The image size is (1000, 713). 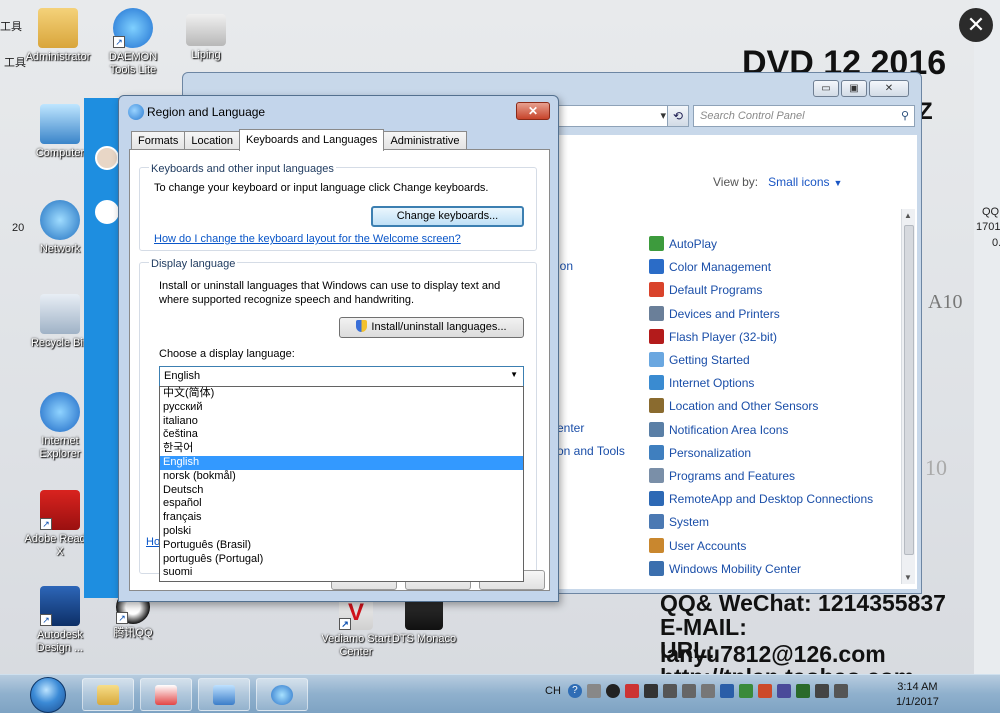 What do you see at coordinates (341, 462) in the screenshot?
I see `language-option: English` at bounding box center [341, 462].